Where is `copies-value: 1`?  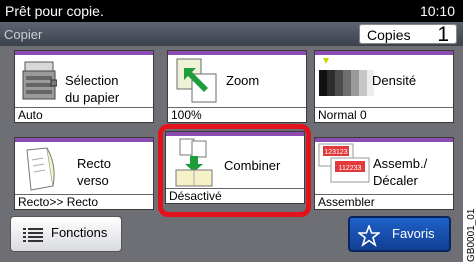 copies-value: 1 is located at coordinates (443, 34).